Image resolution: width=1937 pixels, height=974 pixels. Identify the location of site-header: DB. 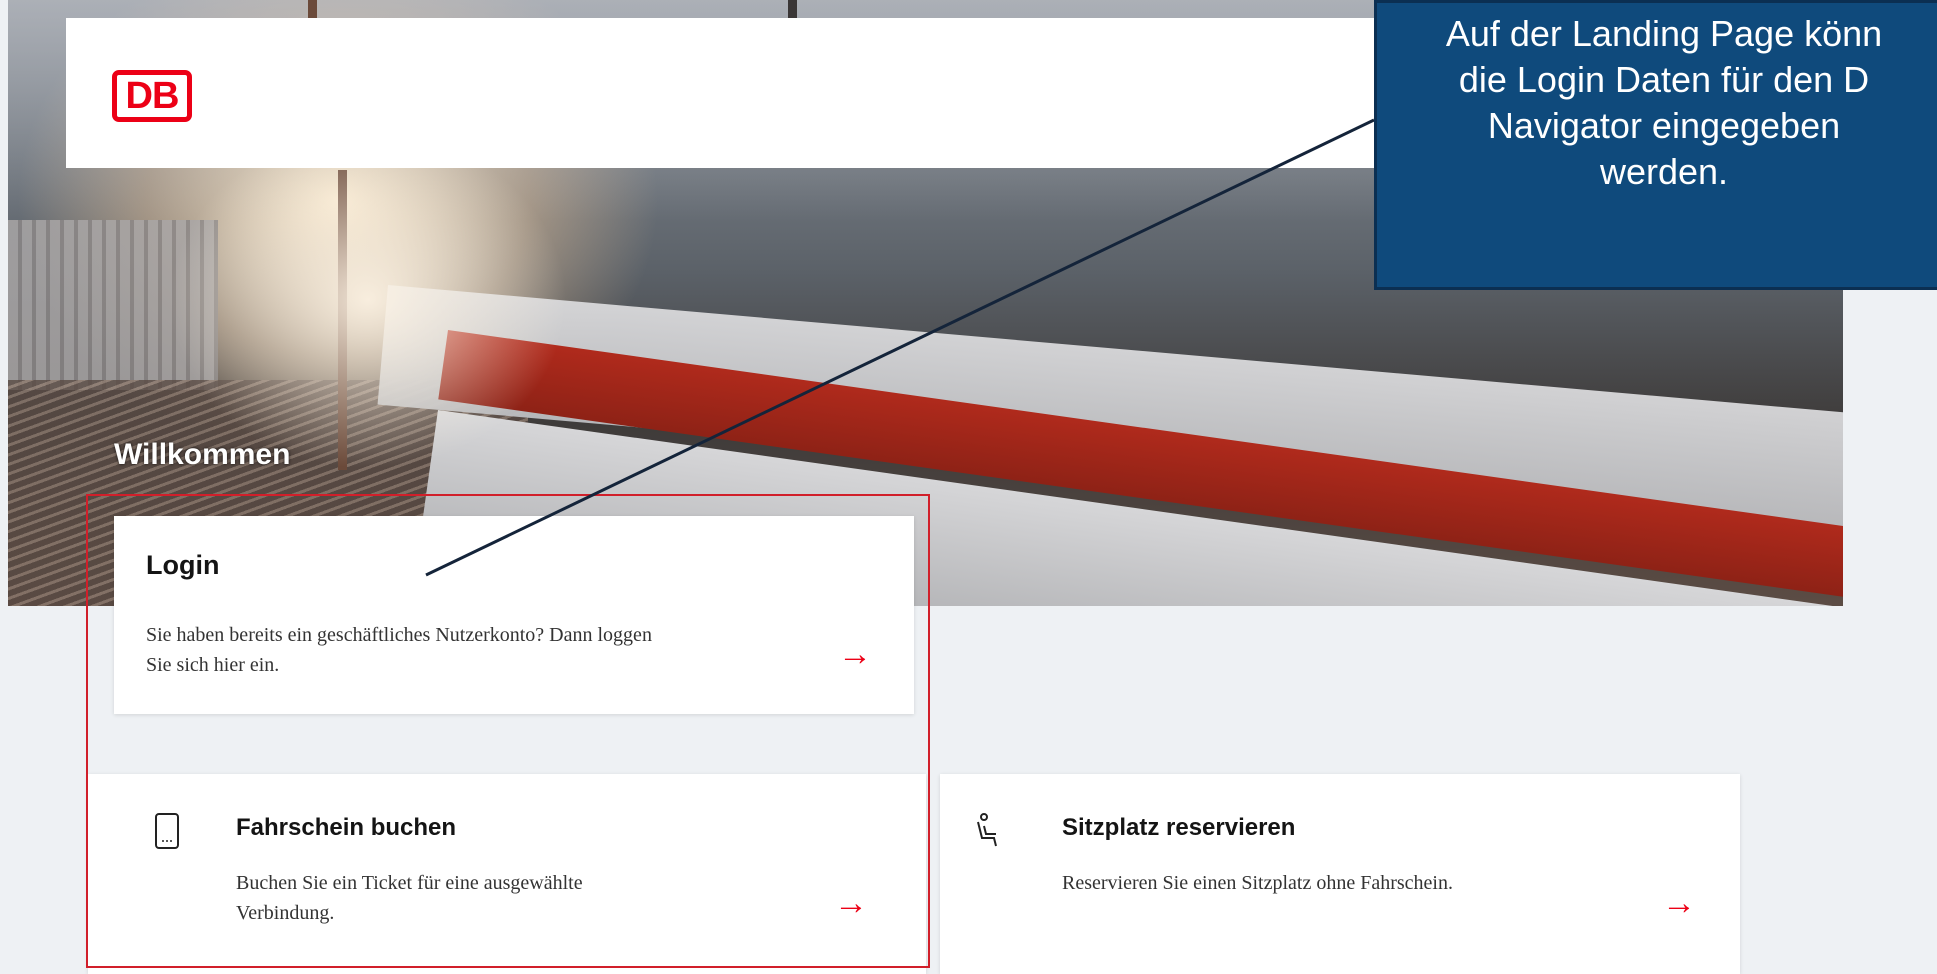
(776, 93).